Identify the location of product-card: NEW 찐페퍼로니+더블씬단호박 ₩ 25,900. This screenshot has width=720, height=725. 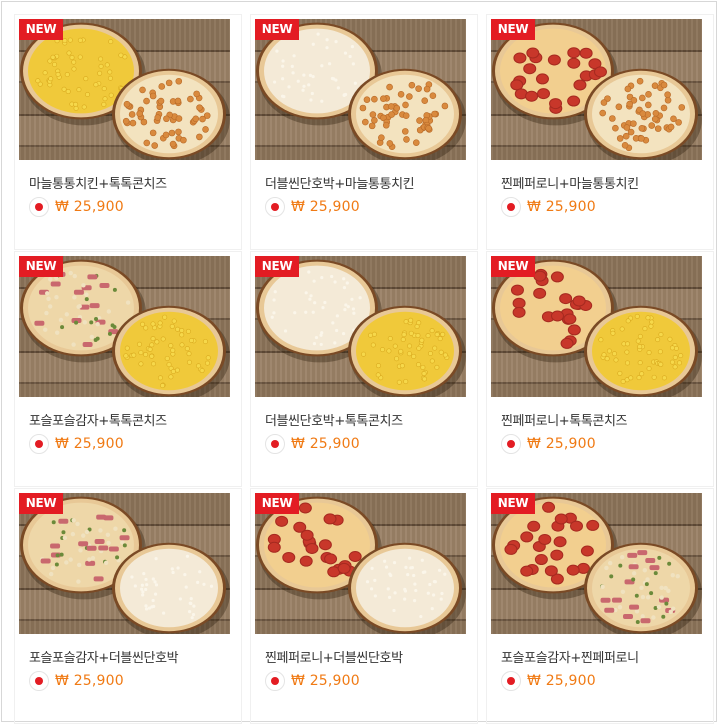
(364, 606).